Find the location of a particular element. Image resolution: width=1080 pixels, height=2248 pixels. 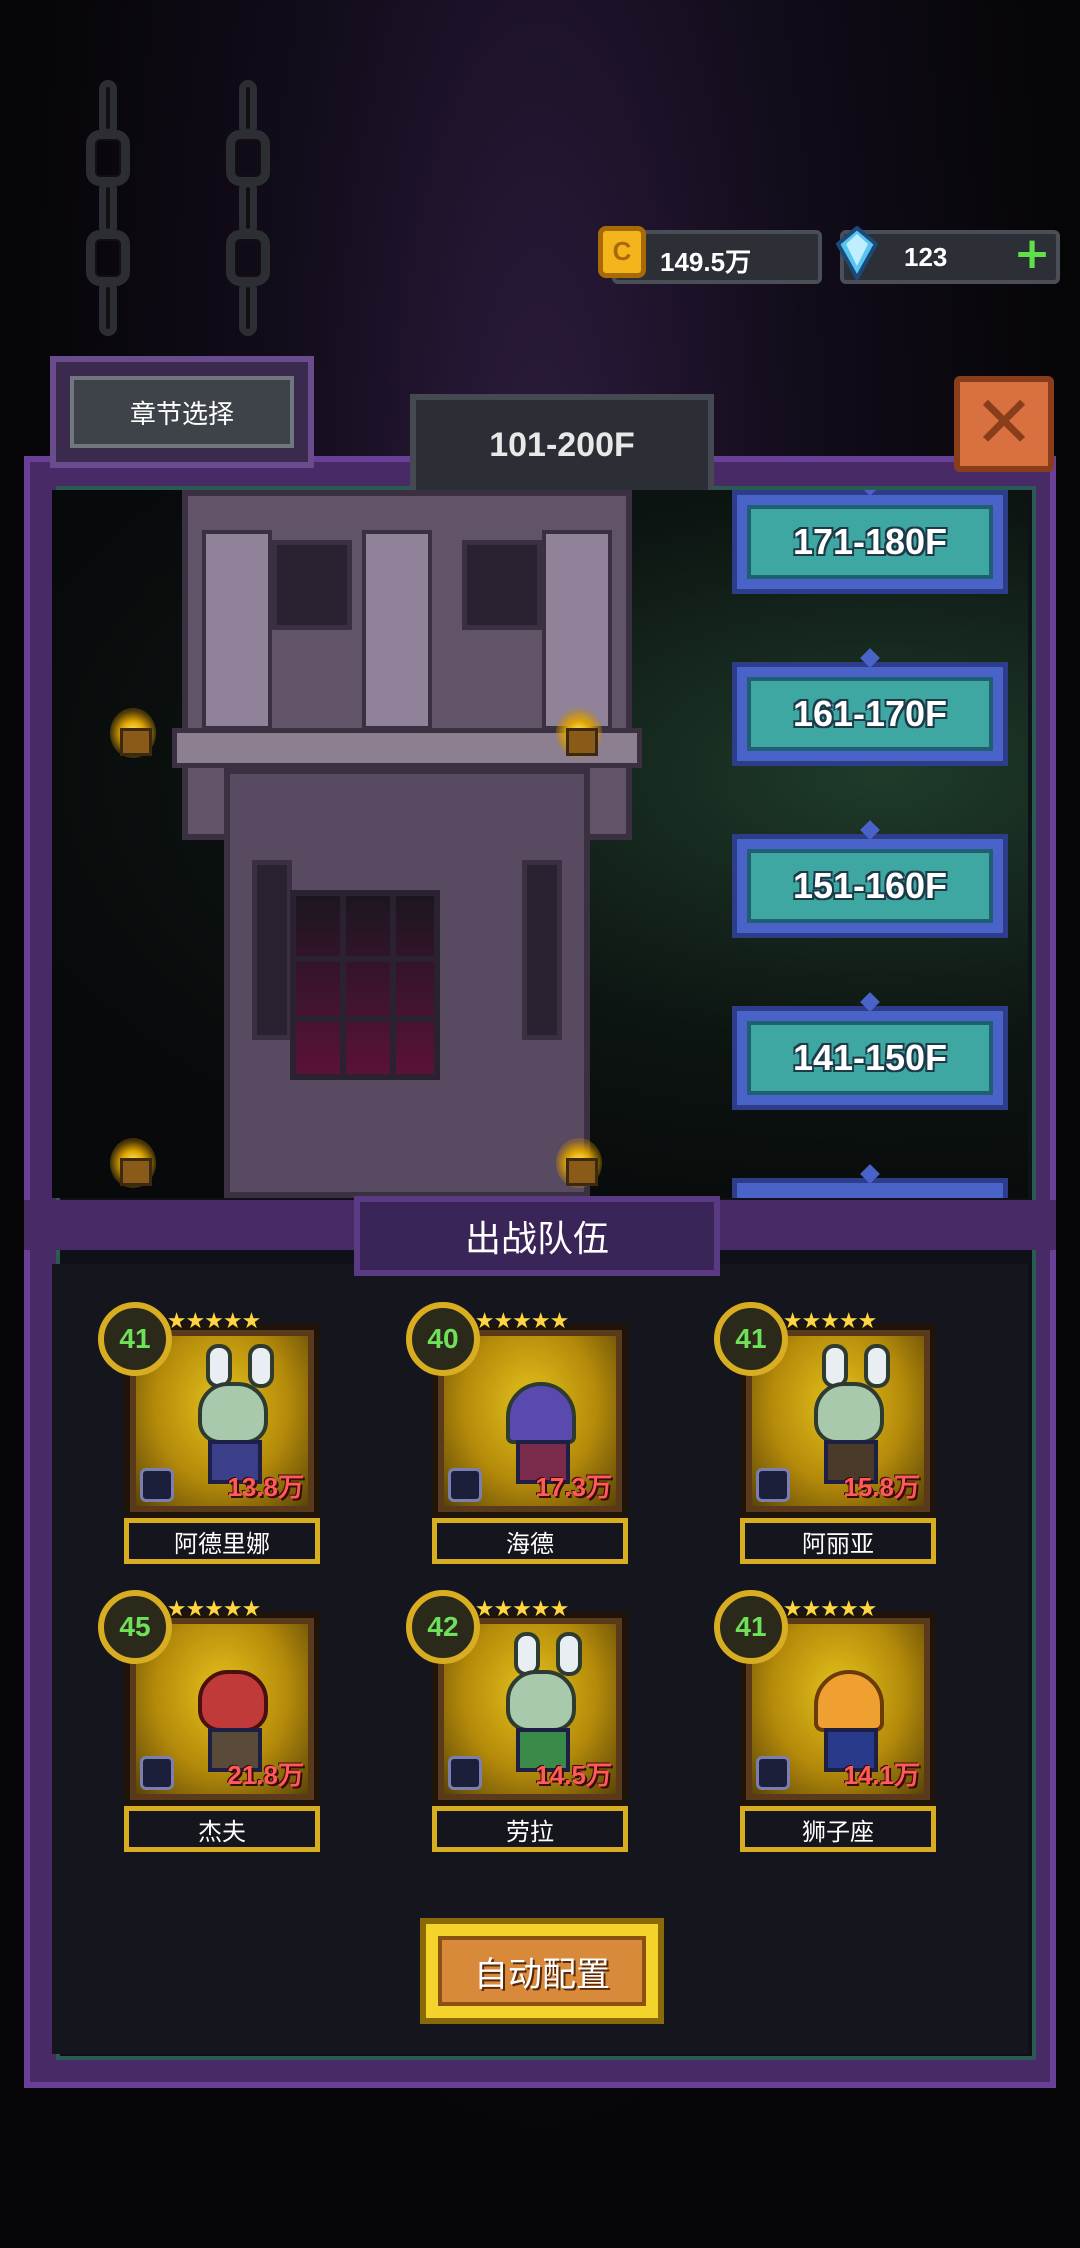

hero-power: 14.5万 is located at coordinates (573, 1775).